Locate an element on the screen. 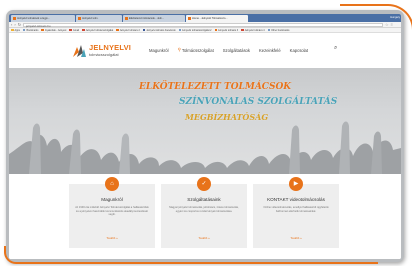 Image resolution: width=412 pixels, height=266 pixels. bookmark-item: Jelnyelvi tolmács Facebook is located at coordinates (159, 30).